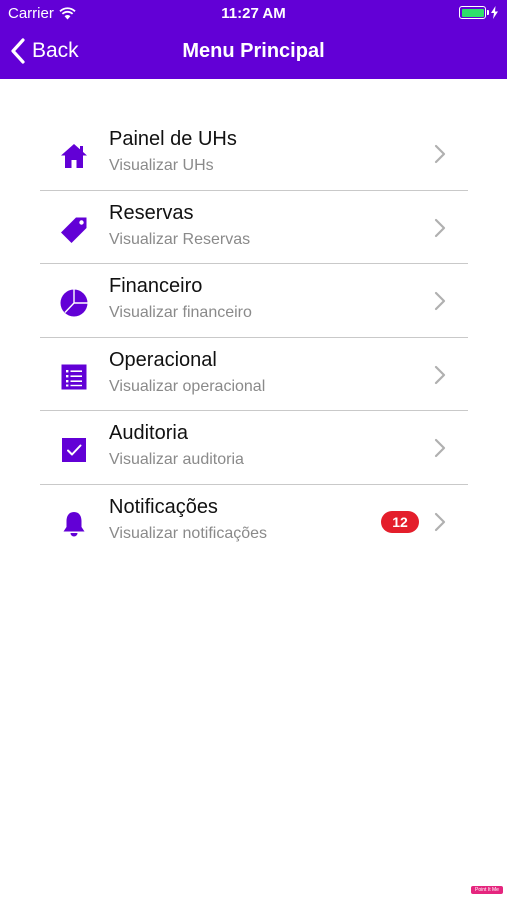 The height and width of the screenshot is (900, 507). I want to click on navigation-bar: Back Menu Principal, so click(253, 52).